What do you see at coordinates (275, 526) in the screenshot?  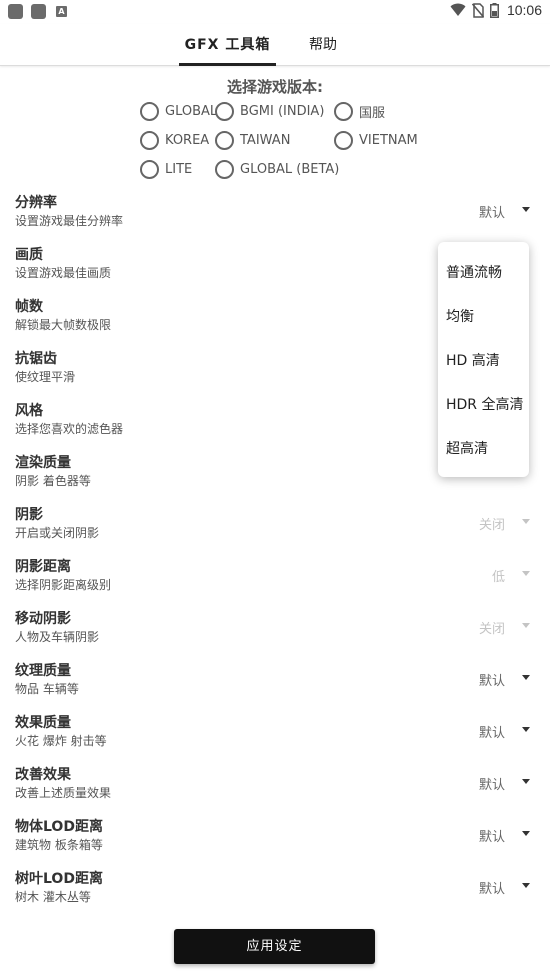 I see `setting-row-shadow: 阴影 开启或关闭阴影 关闭` at bounding box center [275, 526].